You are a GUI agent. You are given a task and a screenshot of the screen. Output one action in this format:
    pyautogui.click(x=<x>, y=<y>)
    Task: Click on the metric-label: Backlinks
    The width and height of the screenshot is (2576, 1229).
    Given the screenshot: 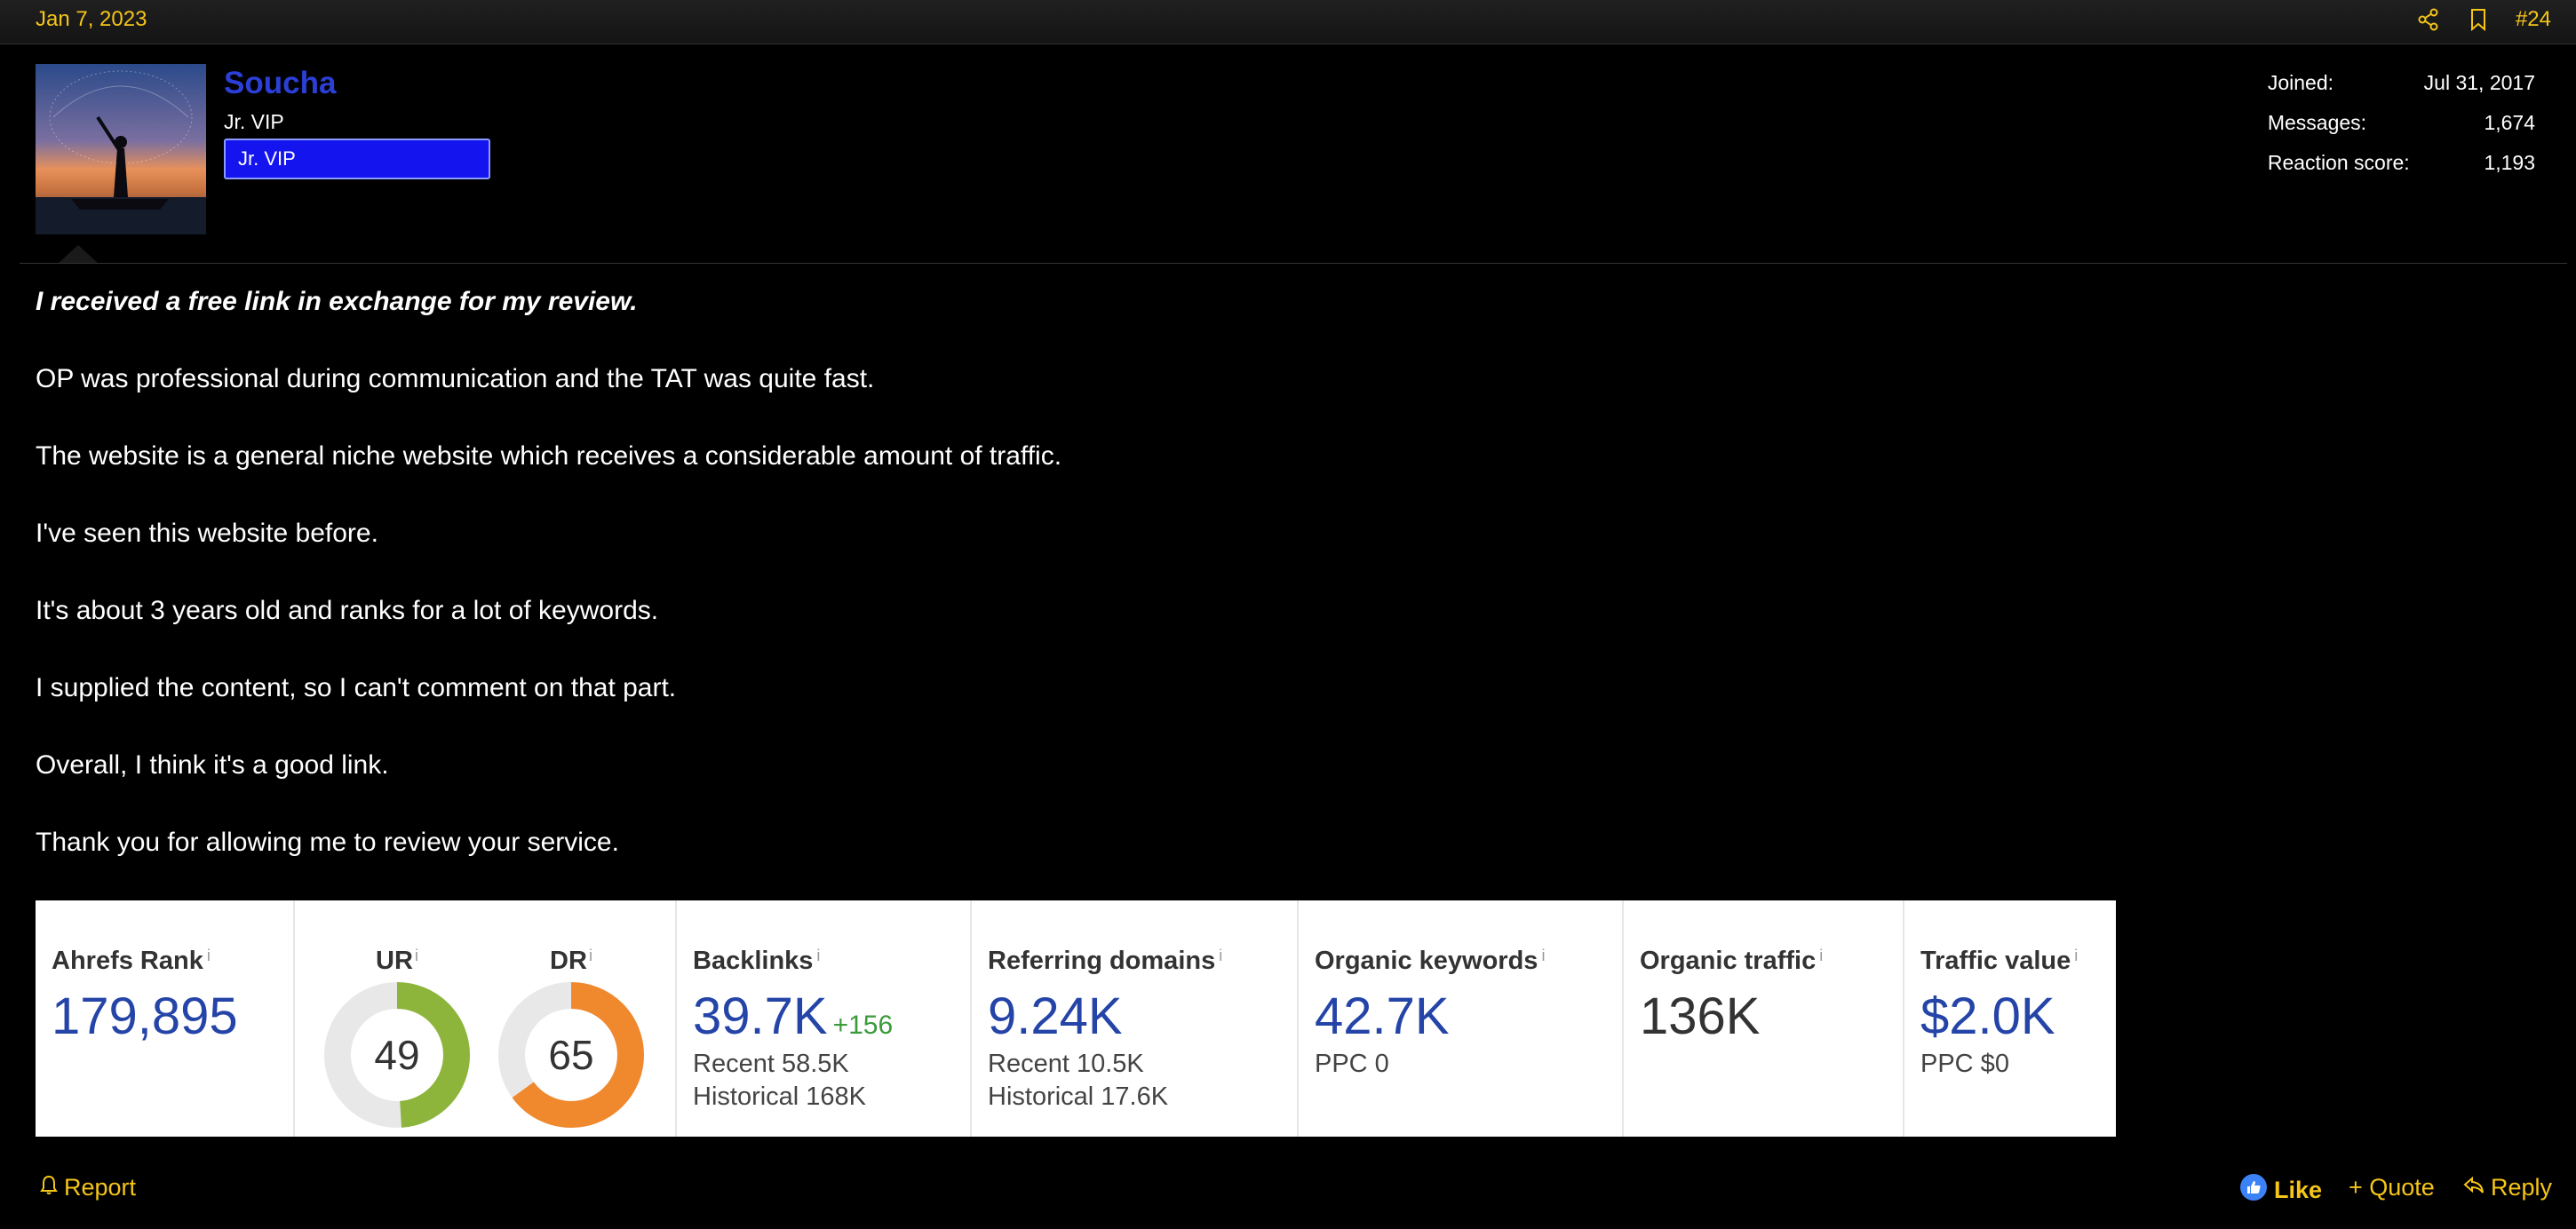 What is the action you would take?
    pyautogui.click(x=753, y=961)
    